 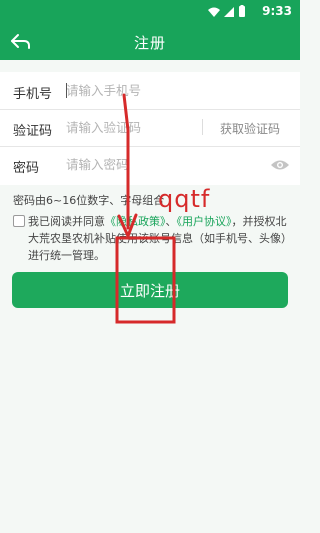 What do you see at coordinates (33, 131) in the screenshot?
I see `code-label: 验证码` at bounding box center [33, 131].